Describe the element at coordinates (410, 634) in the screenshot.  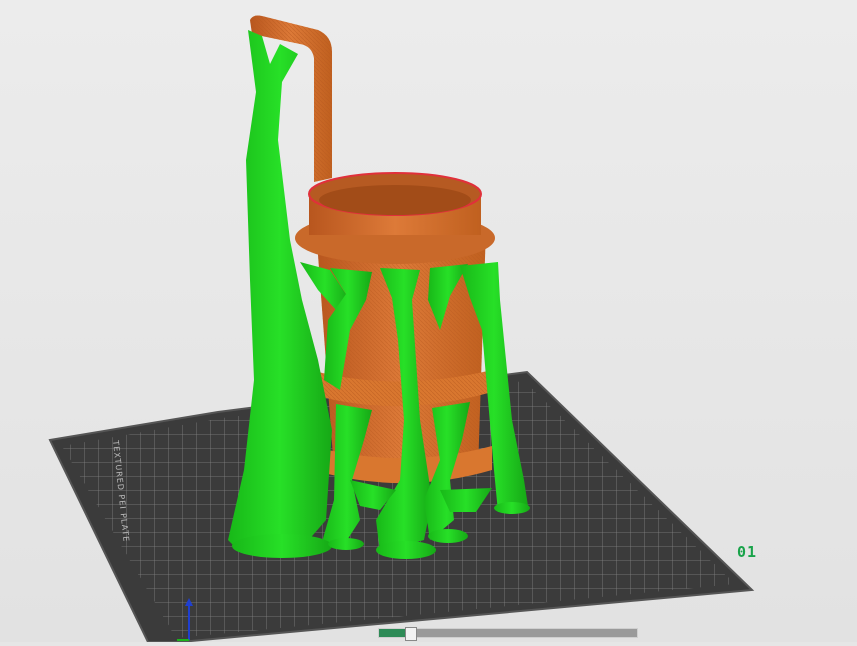
I see `layer-slider-handle` at that location.